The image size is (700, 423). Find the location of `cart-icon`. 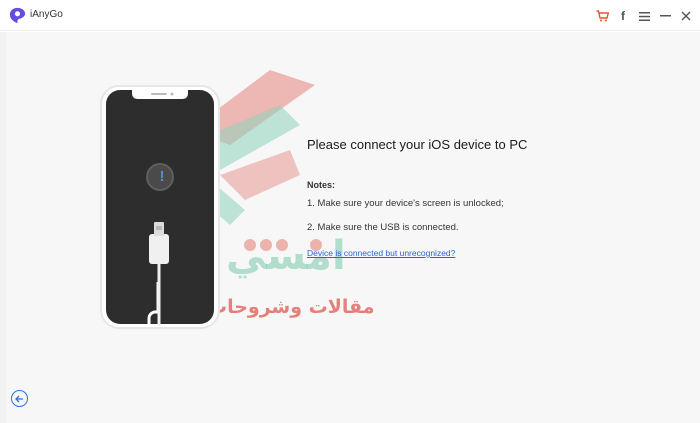

cart-icon is located at coordinates (602, 16).